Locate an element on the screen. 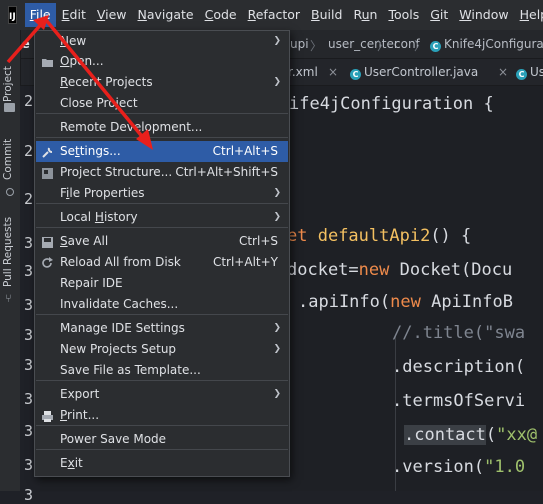 Image resolution: width=543 pixels, height=504 pixels. menu-item-export: Export ❯ is located at coordinates (162, 394).